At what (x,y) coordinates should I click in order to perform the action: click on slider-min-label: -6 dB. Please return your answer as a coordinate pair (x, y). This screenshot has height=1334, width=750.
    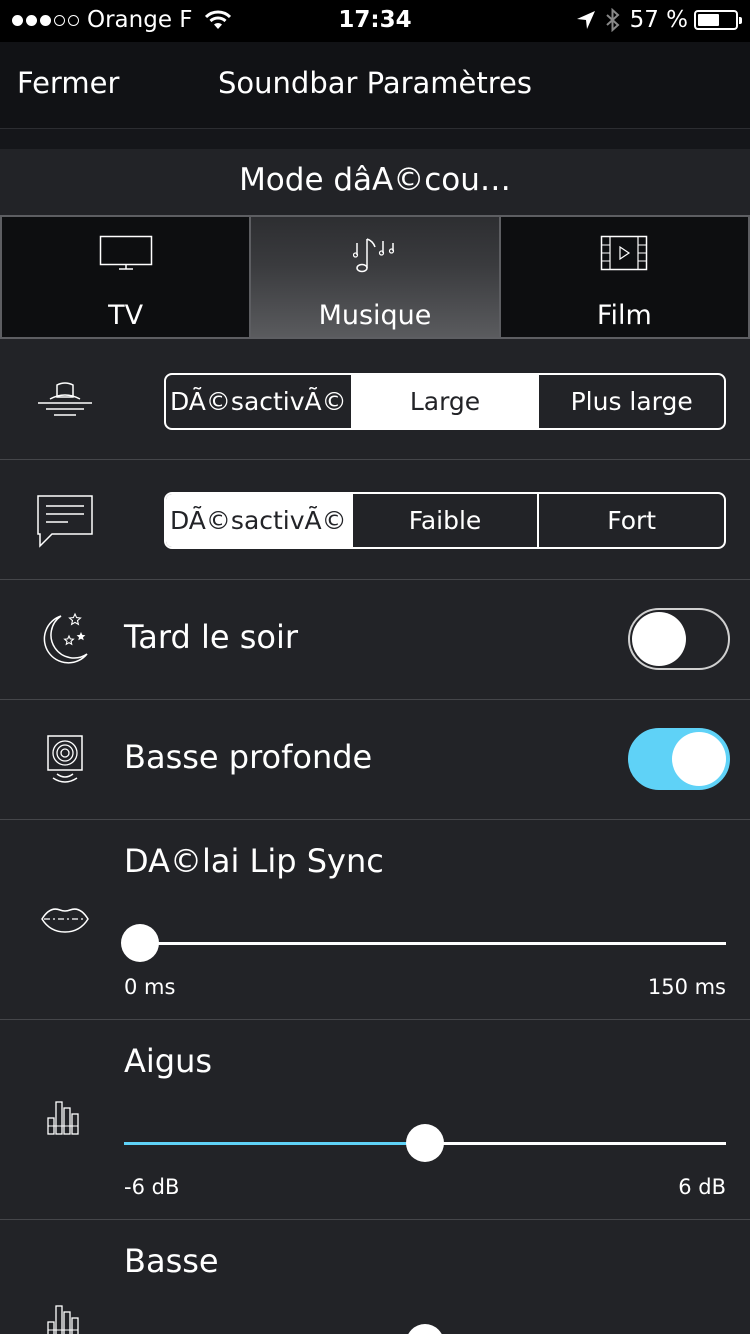
    Looking at the image, I should click on (152, 1187).